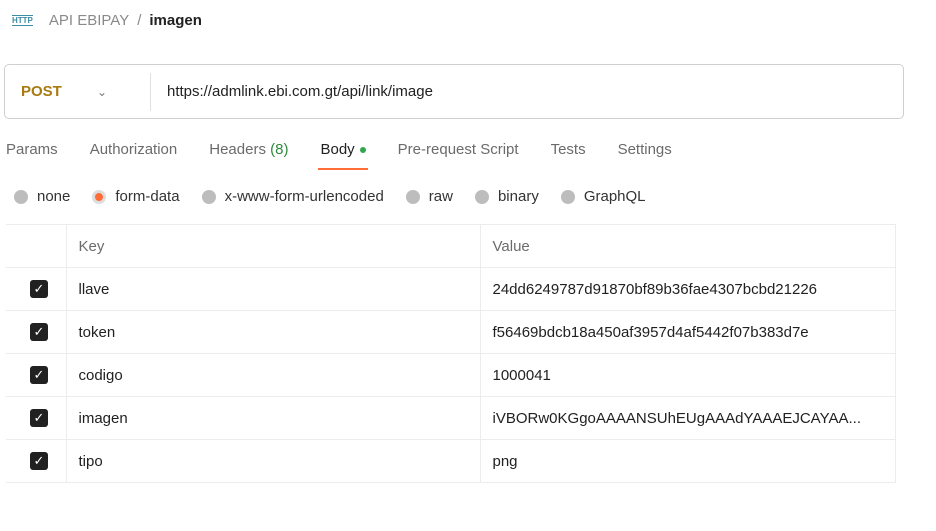 The width and height of the screenshot is (936, 531). I want to click on table-row: ✓ tipo png, so click(451, 461).